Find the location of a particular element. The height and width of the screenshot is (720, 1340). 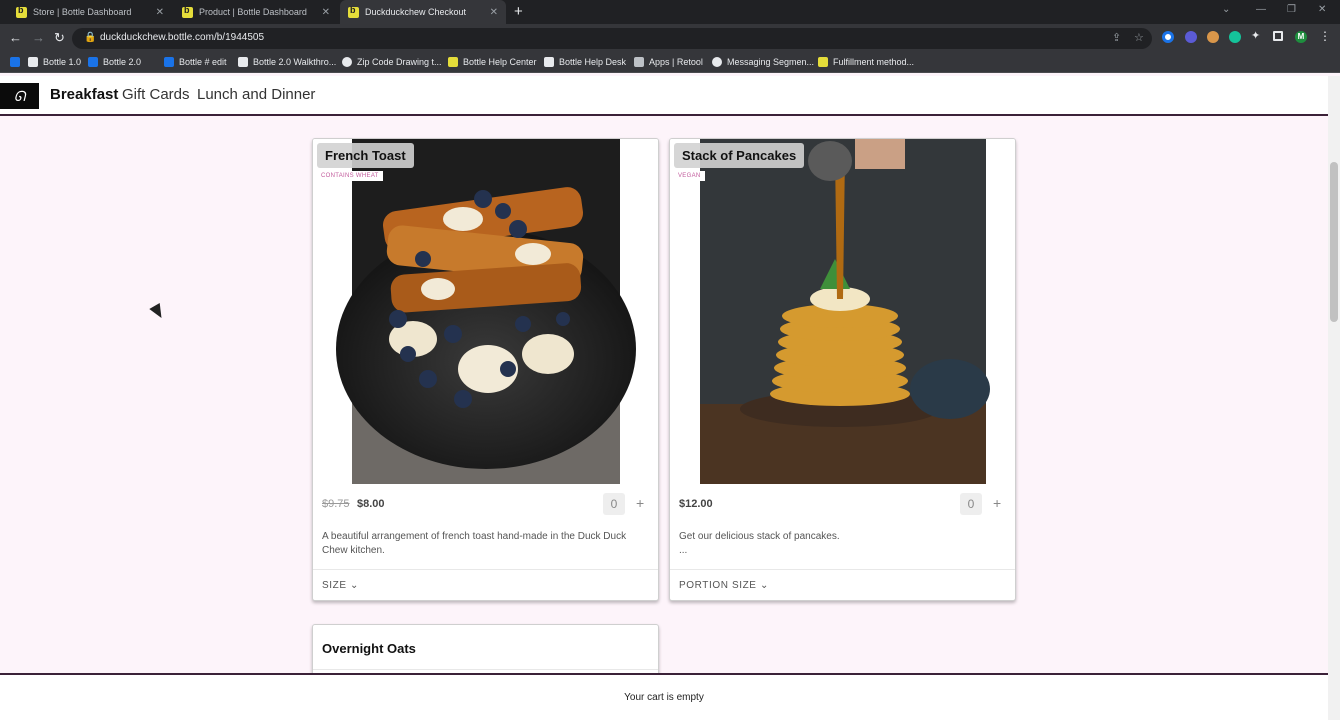

profile-avatar: M is located at coordinates (1301, 37).